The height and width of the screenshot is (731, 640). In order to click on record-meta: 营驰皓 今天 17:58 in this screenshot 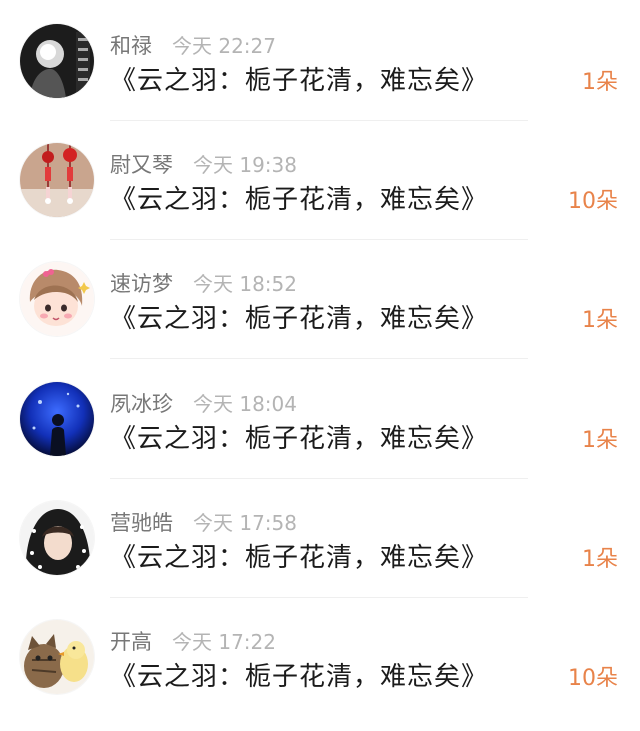, I will do `click(203, 521)`.